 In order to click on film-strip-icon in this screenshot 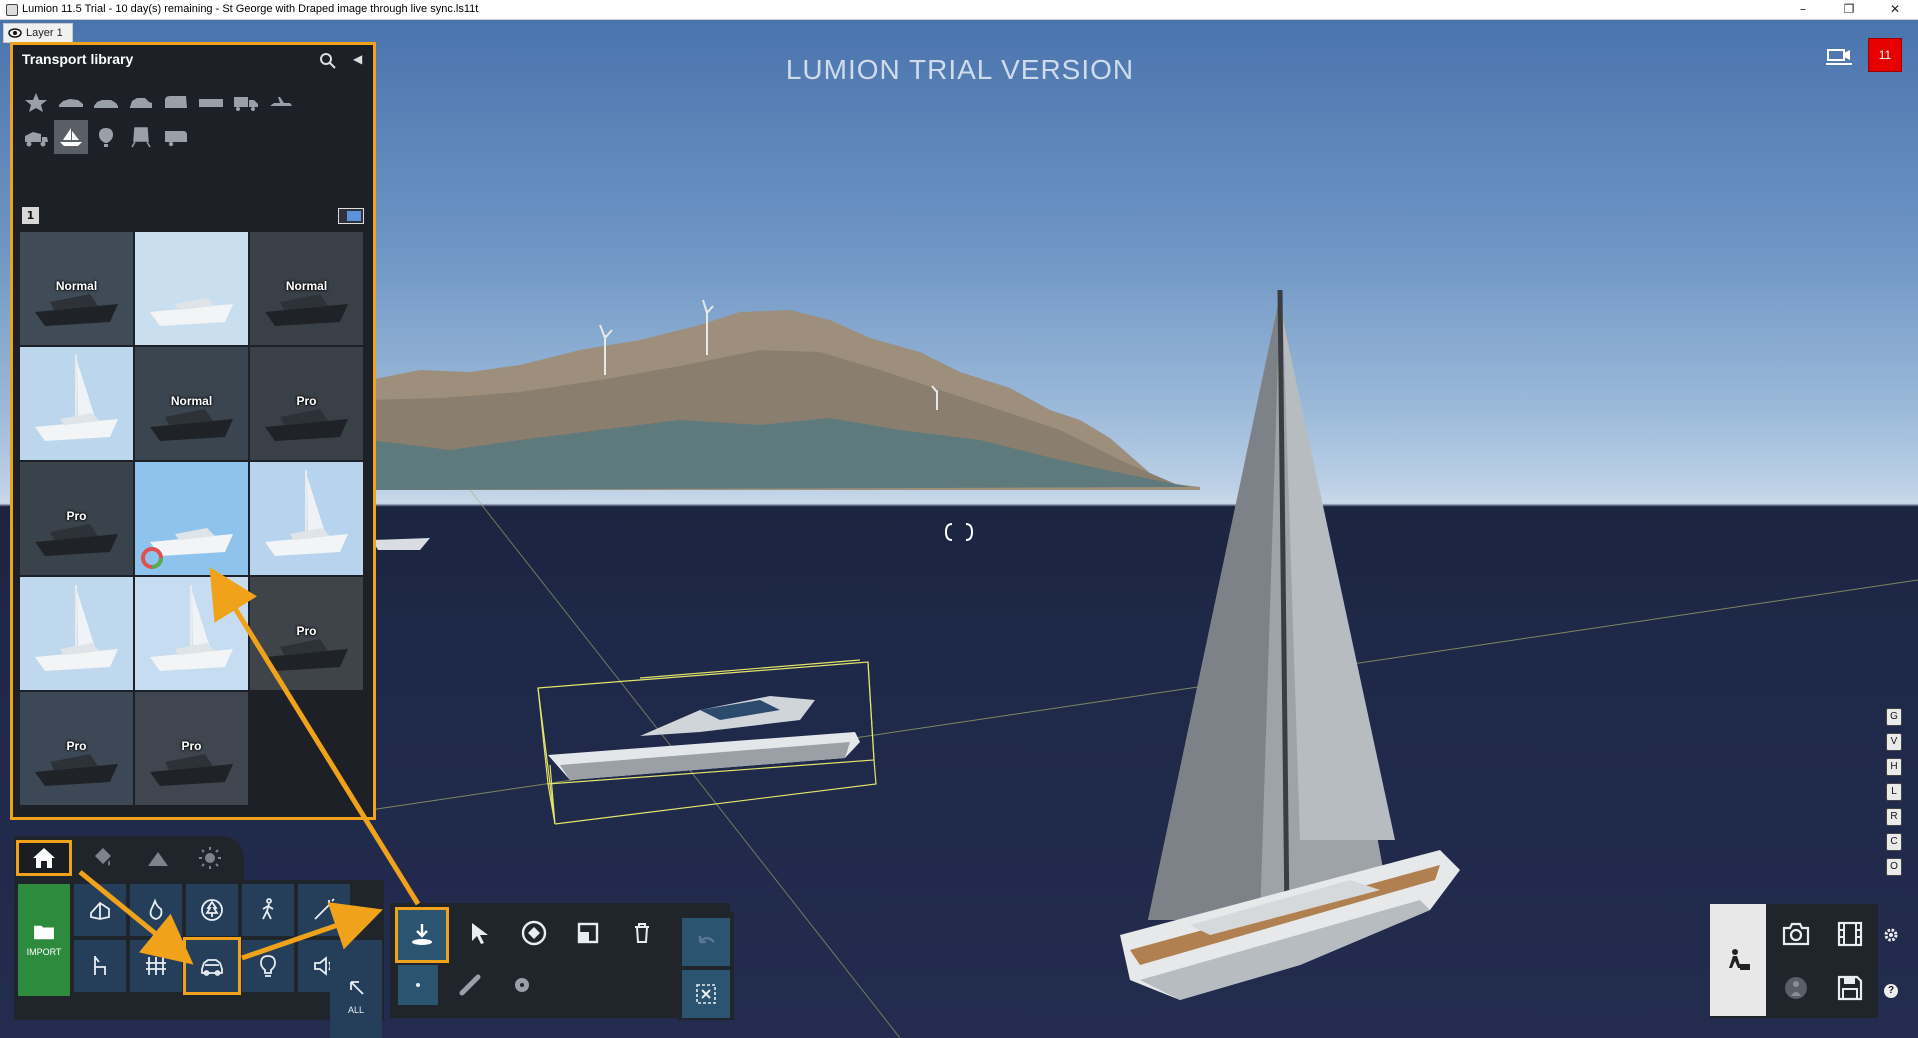, I will do `click(1850, 934)`.